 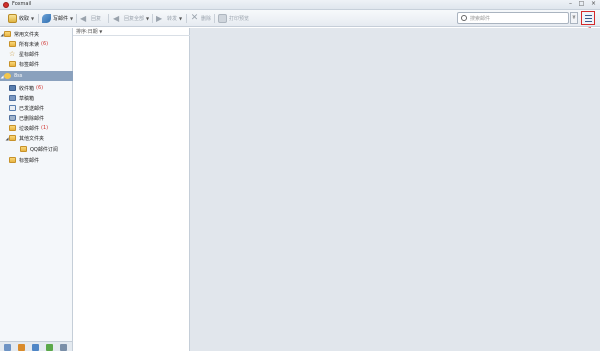 What do you see at coordinates (90, 18) in the screenshot?
I see `reply-button: ◀ 回复` at bounding box center [90, 18].